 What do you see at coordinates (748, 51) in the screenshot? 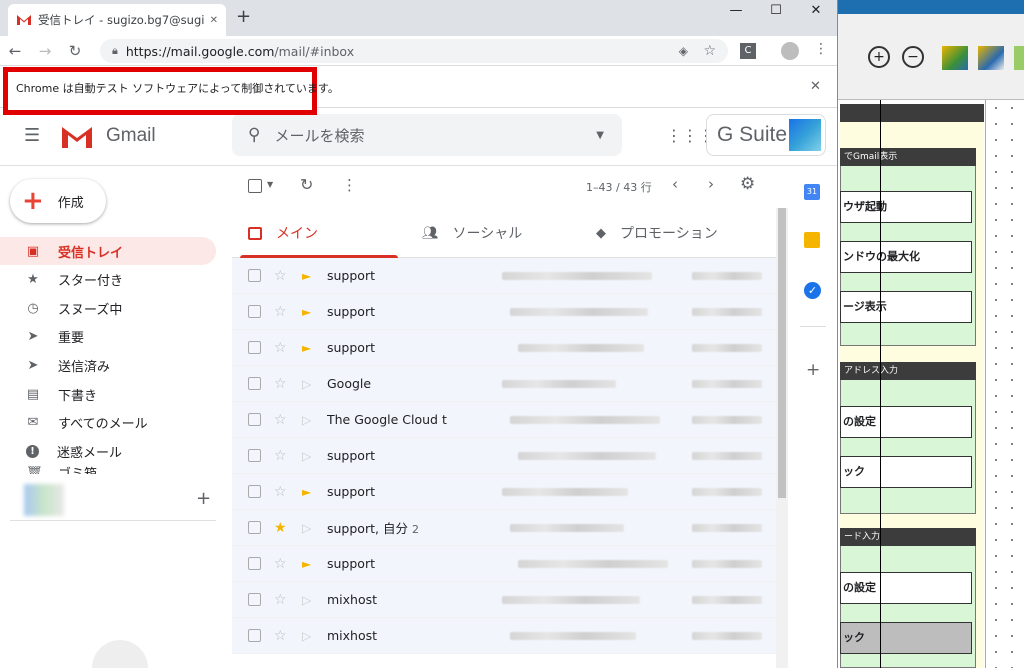
I see `extension-icon: C` at bounding box center [748, 51].